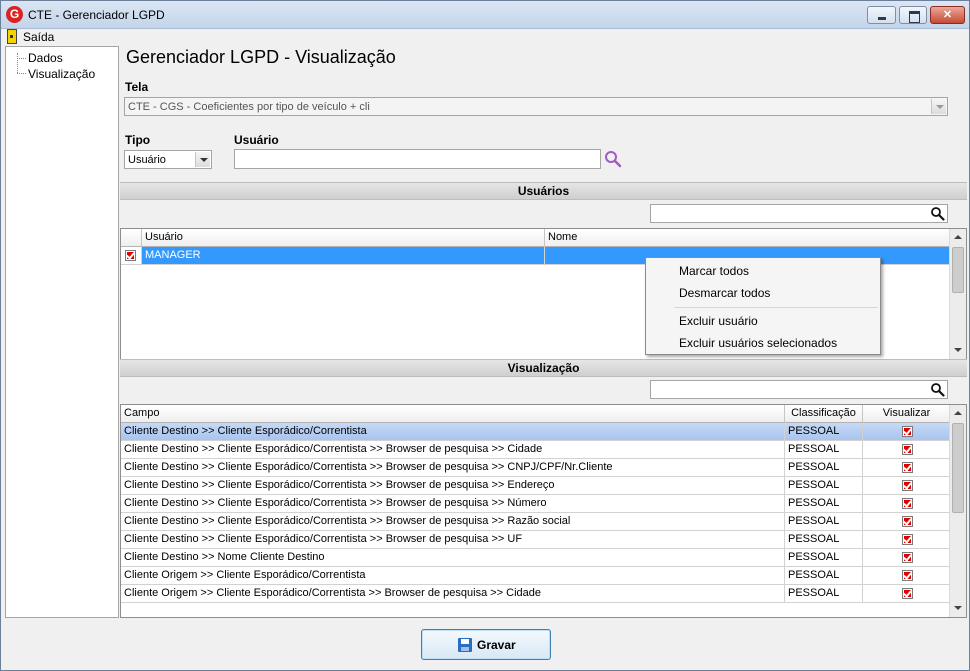 Image resolution: width=970 pixels, height=671 pixels. What do you see at coordinates (465, 645) in the screenshot?
I see `save-disk-icon` at bounding box center [465, 645].